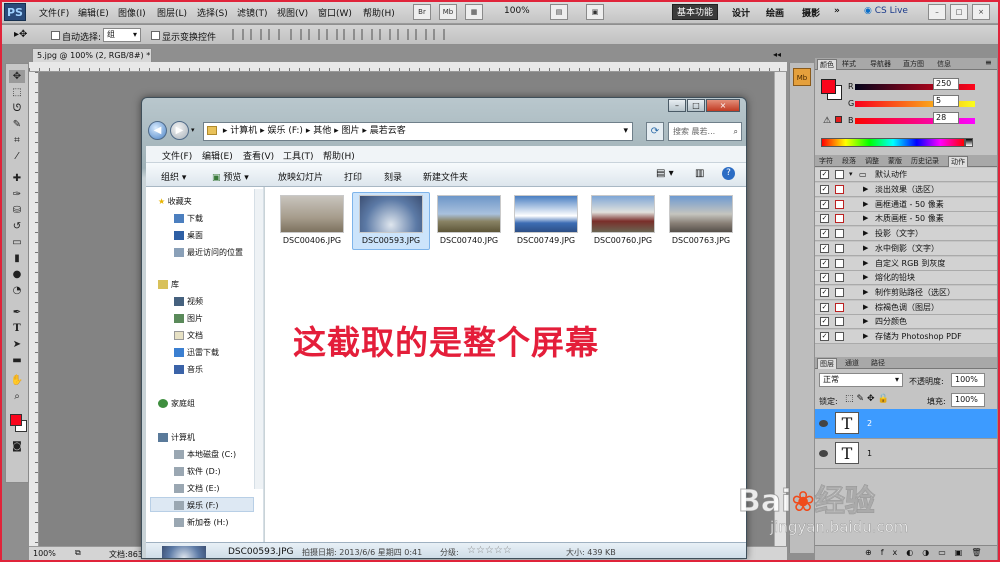 This screenshot has height=562, width=1000. Describe the element at coordinates (17, 194) in the screenshot. I see `brush-tool-icon: ✑` at that location.